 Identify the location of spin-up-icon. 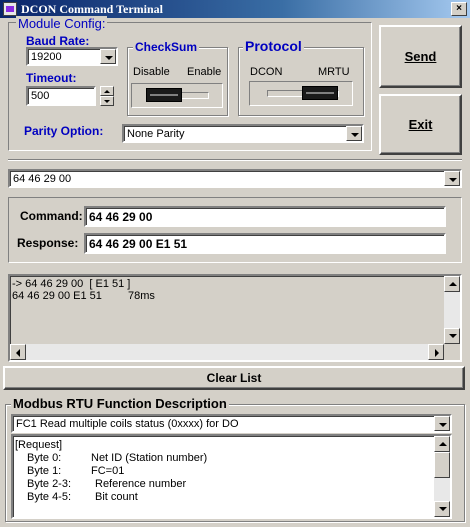
(107, 91).